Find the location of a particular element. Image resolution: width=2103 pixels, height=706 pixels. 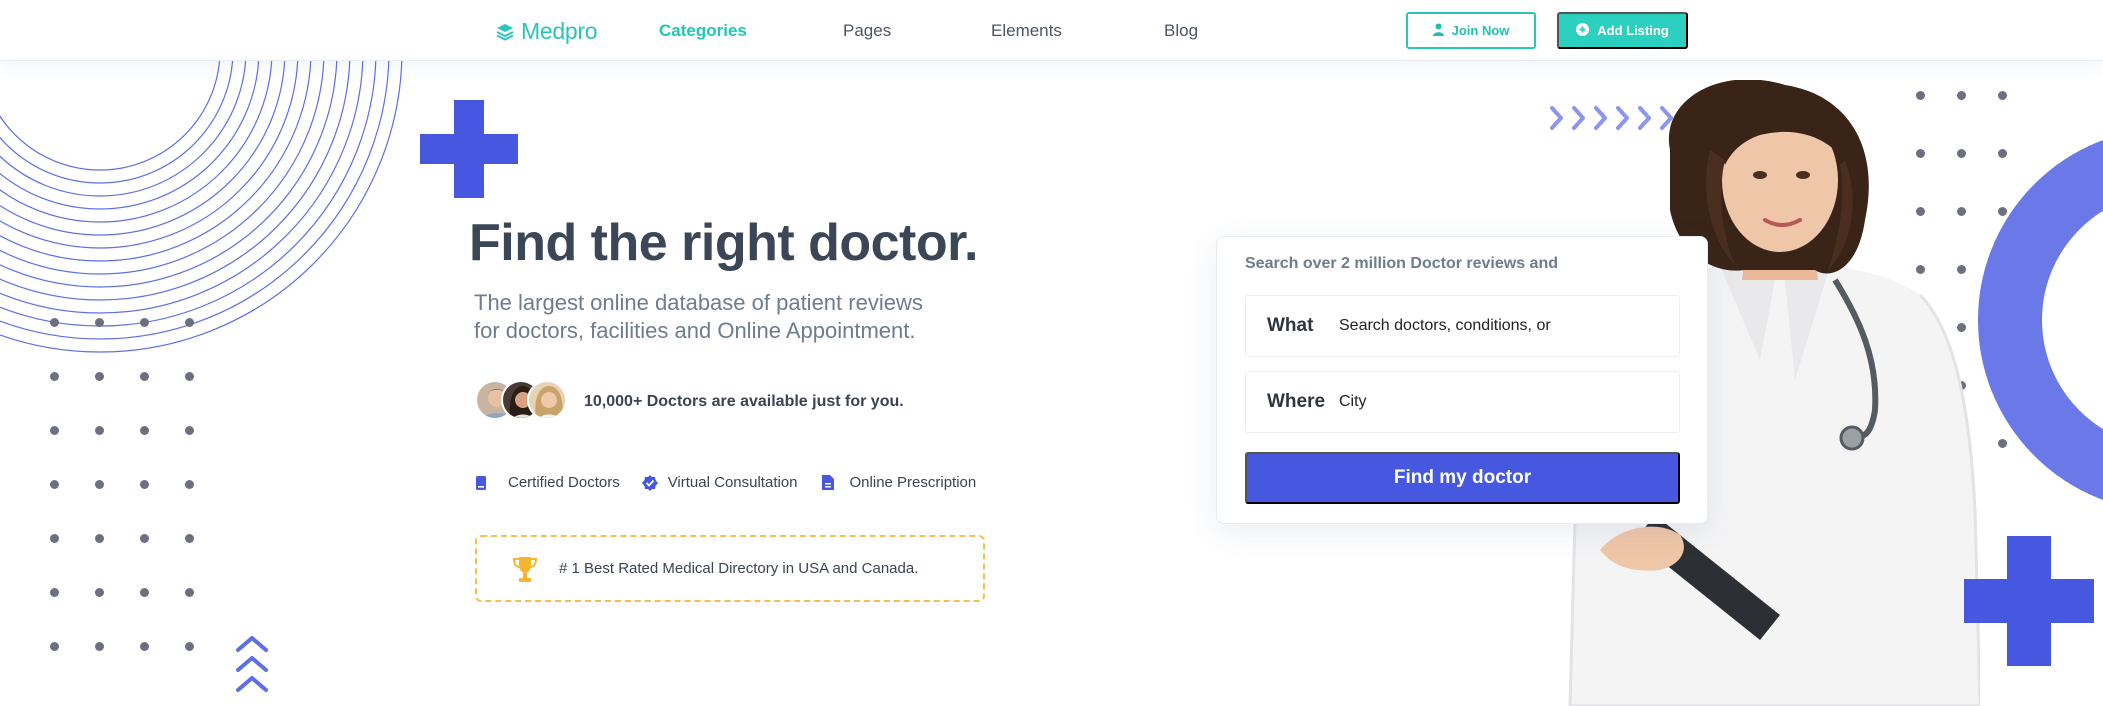

avatar is located at coordinates (547, 400).